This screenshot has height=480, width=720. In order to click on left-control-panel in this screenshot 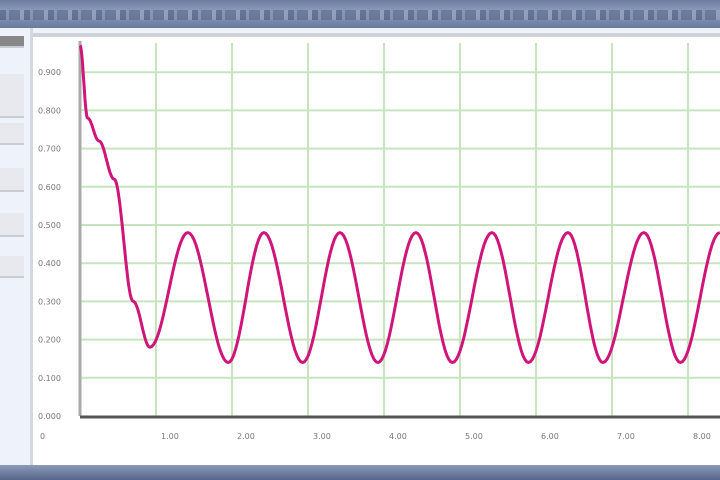, I will do `click(16, 246)`.